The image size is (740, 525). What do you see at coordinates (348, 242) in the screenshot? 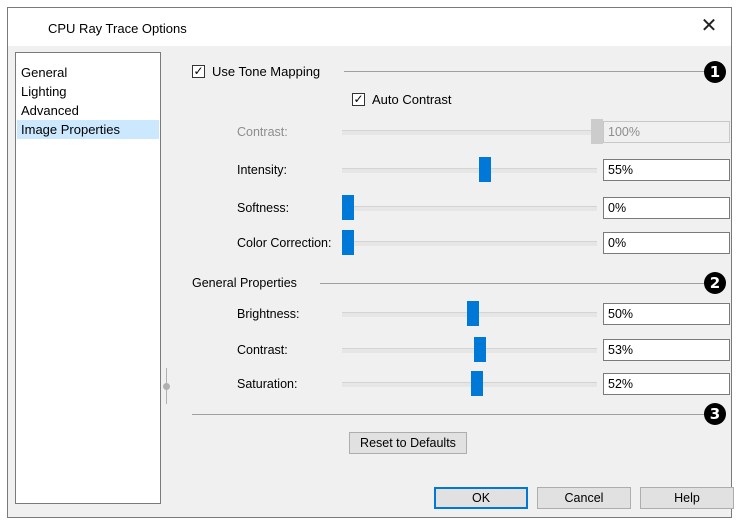
I see `color-correction-slider-thumb` at bounding box center [348, 242].